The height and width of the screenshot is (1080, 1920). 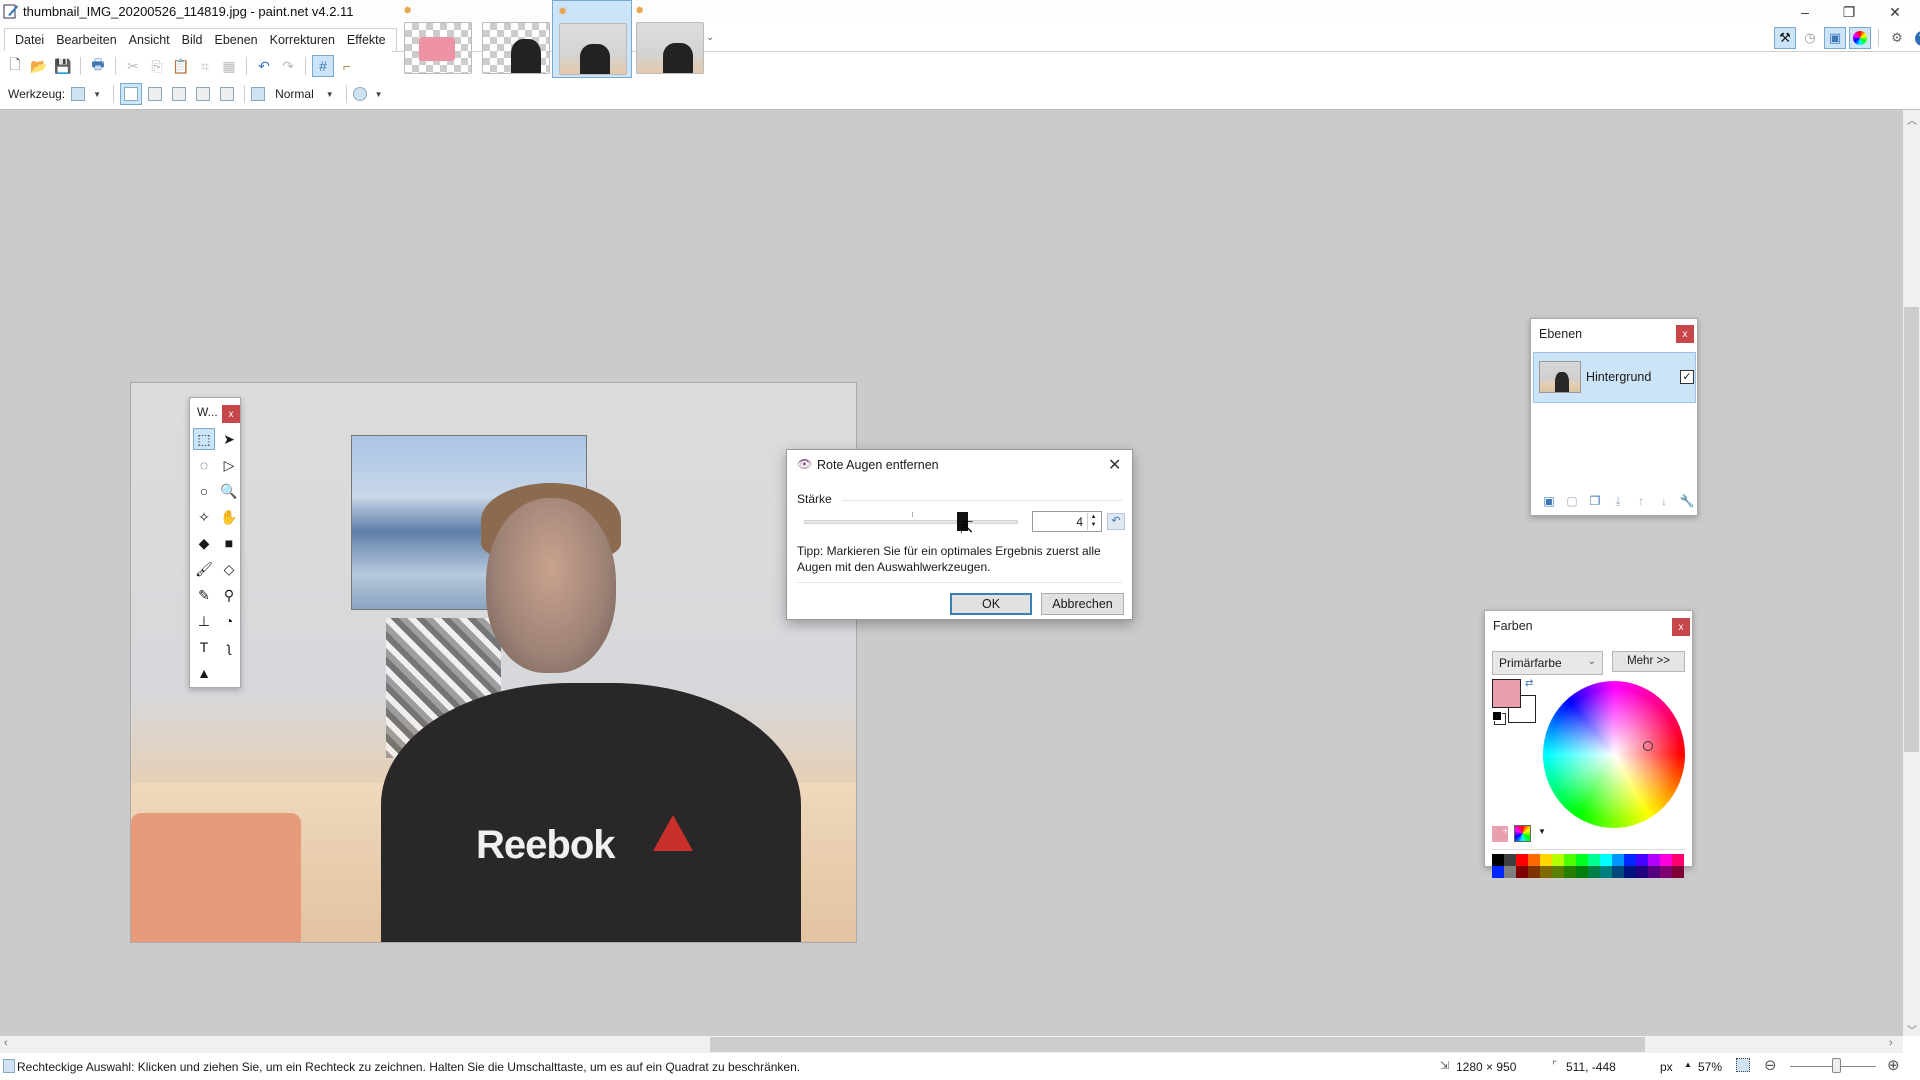 I want to click on zoom-slider-thumb, so click(x=1836, y=1065).